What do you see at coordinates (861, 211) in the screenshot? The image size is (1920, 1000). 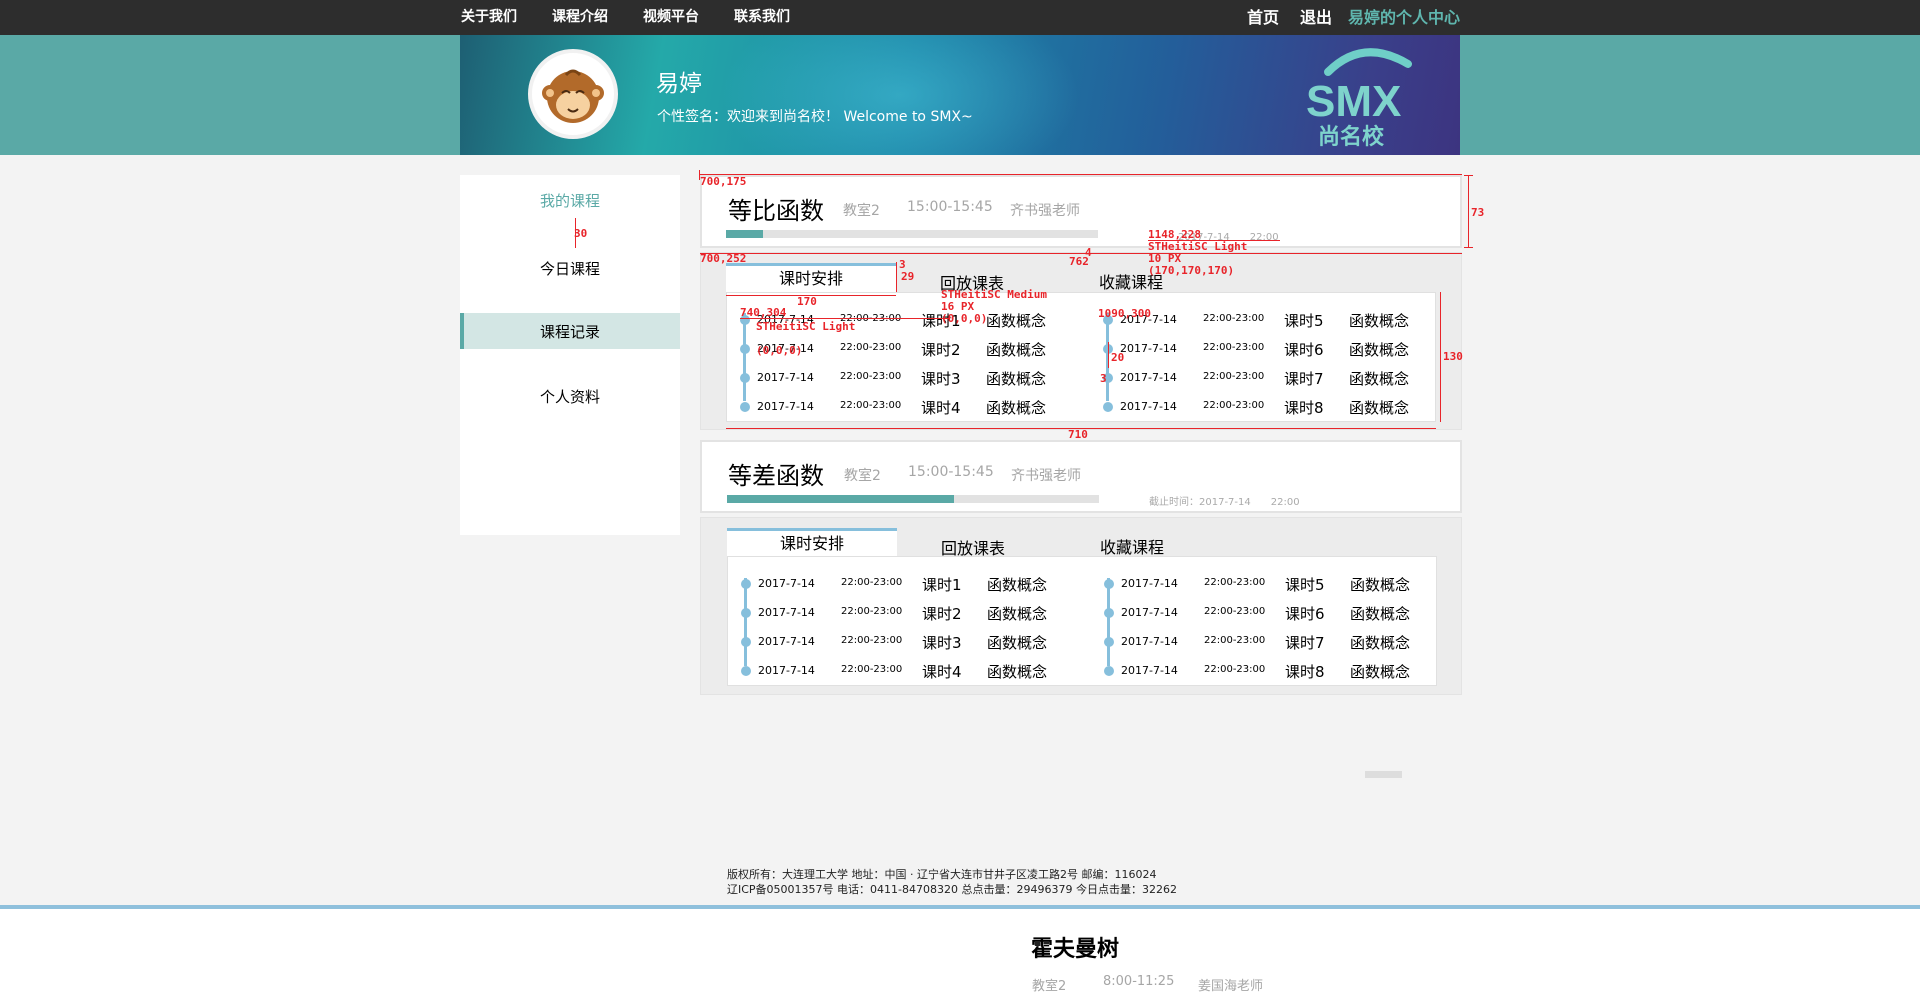 I see `course-room: 教室2` at bounding box center [861, 211].